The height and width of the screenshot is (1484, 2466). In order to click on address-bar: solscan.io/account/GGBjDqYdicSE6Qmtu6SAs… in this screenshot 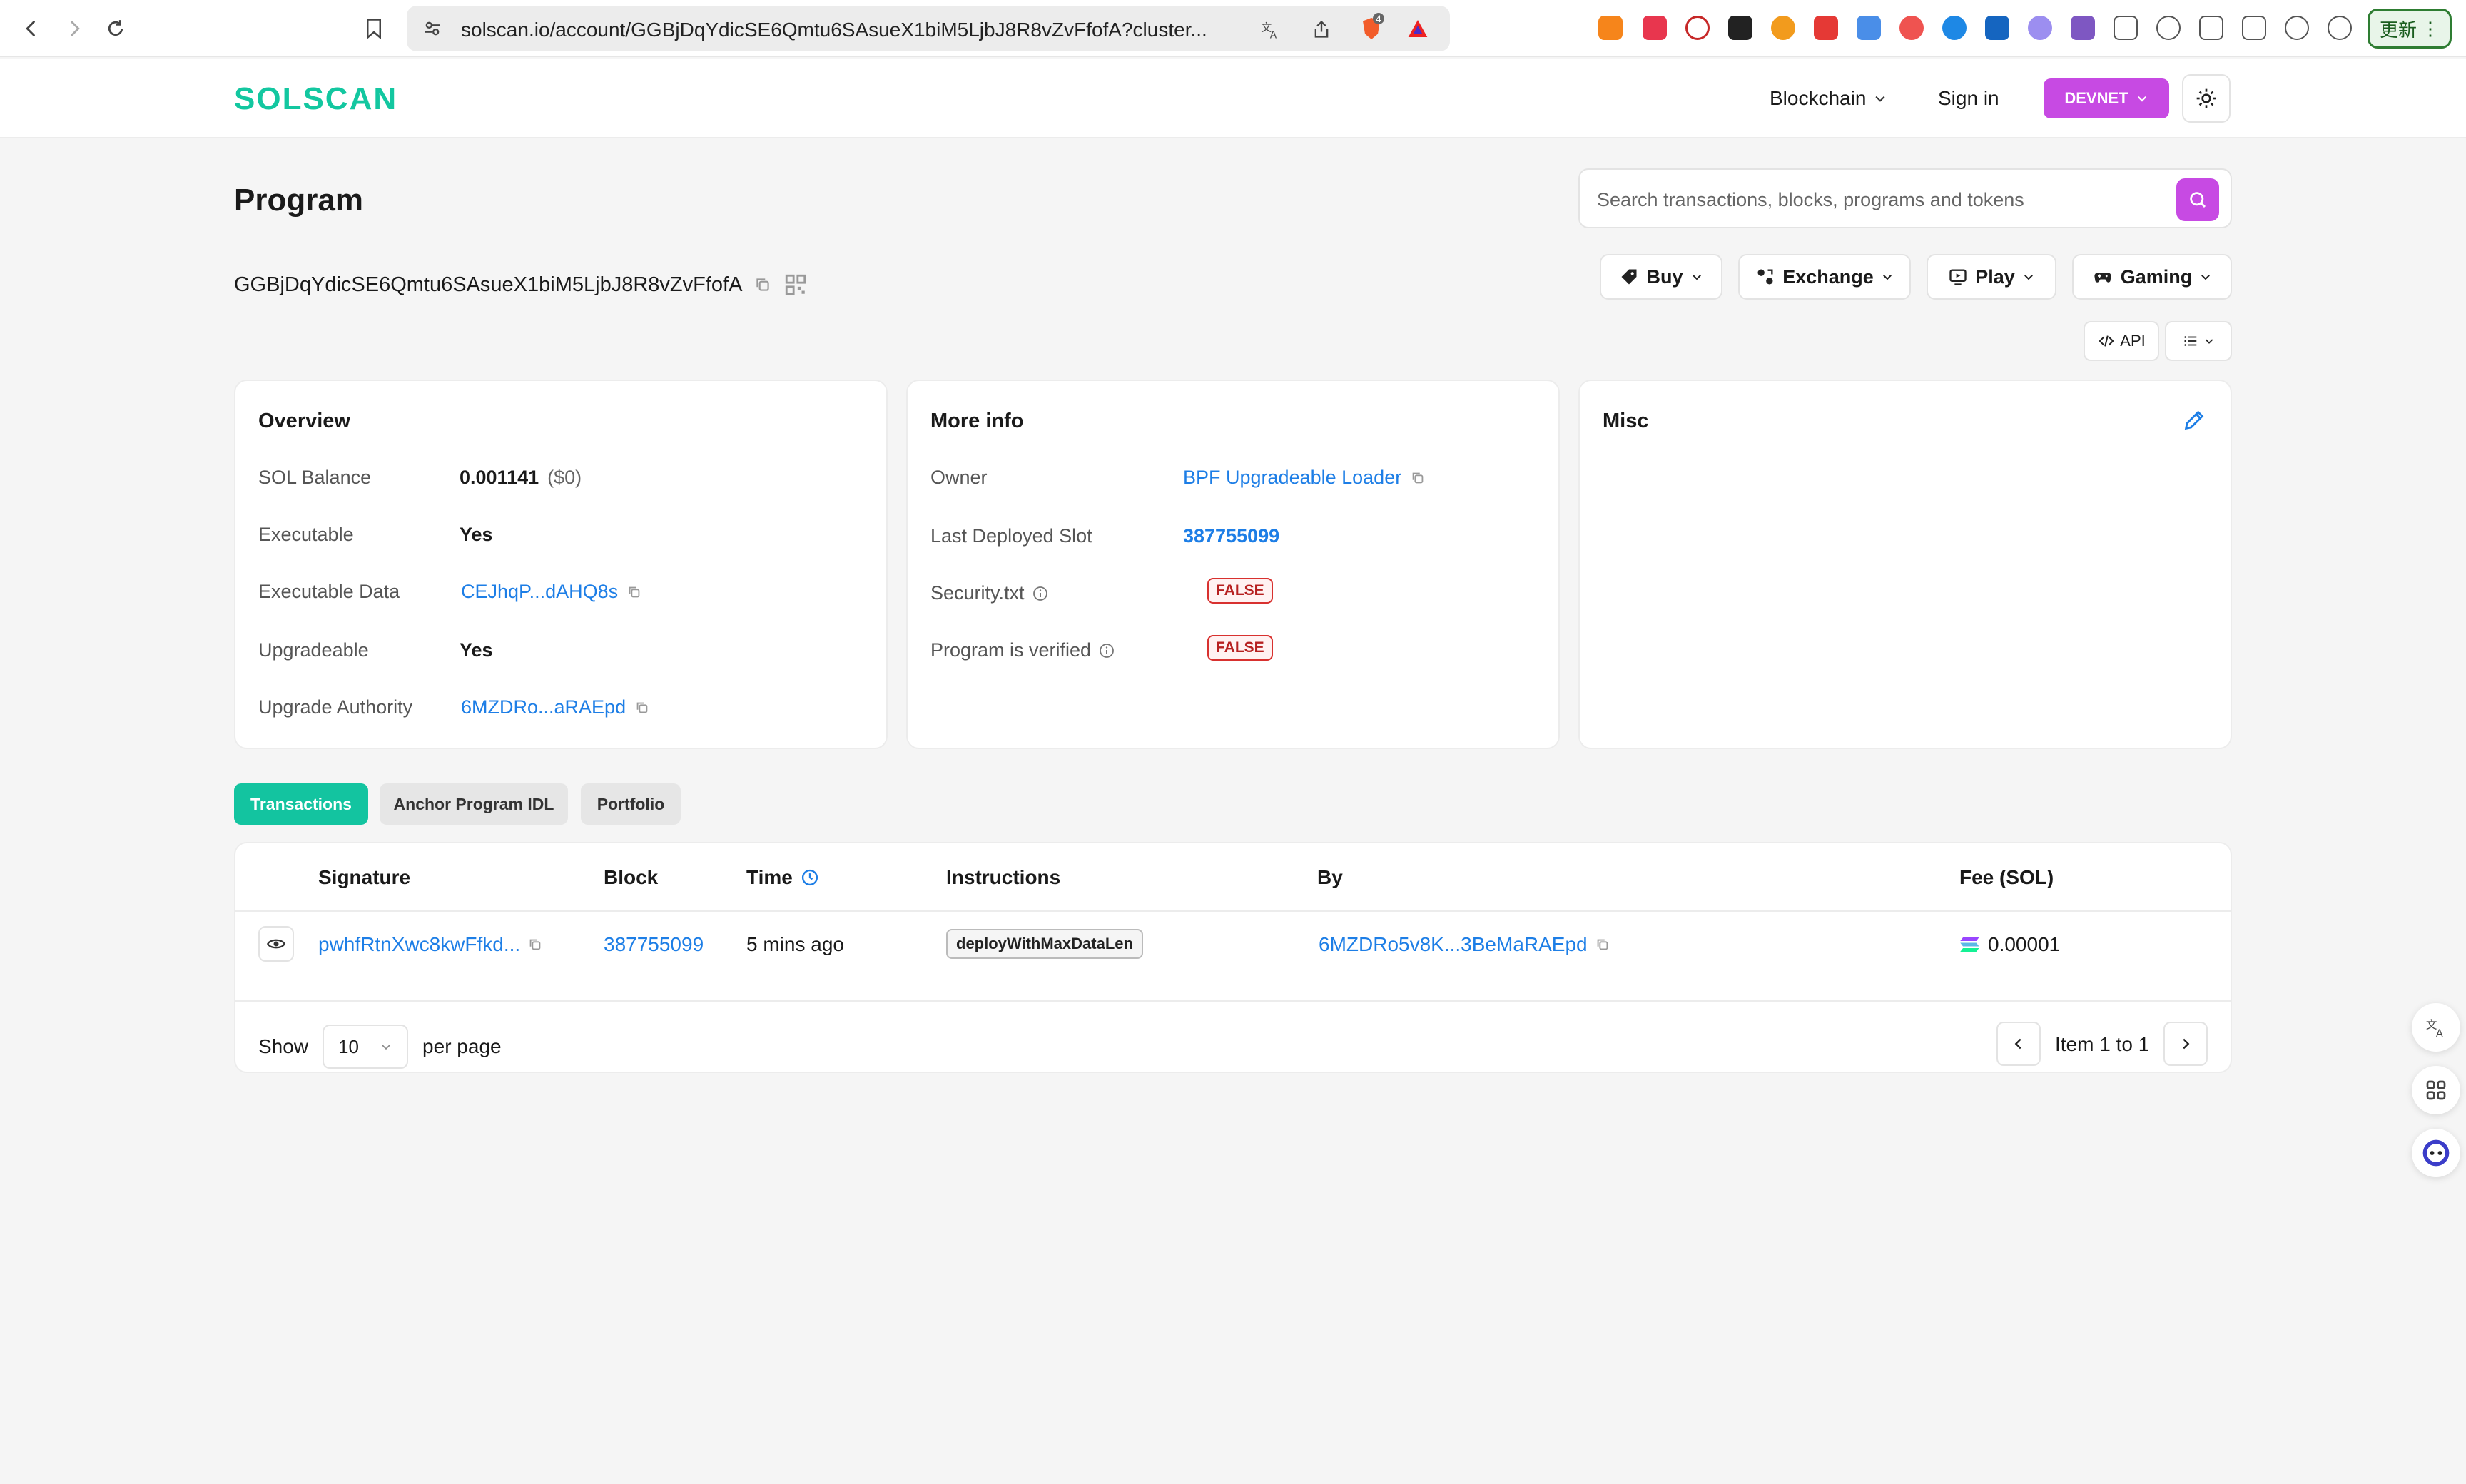, I will do `click(928, 28)`.